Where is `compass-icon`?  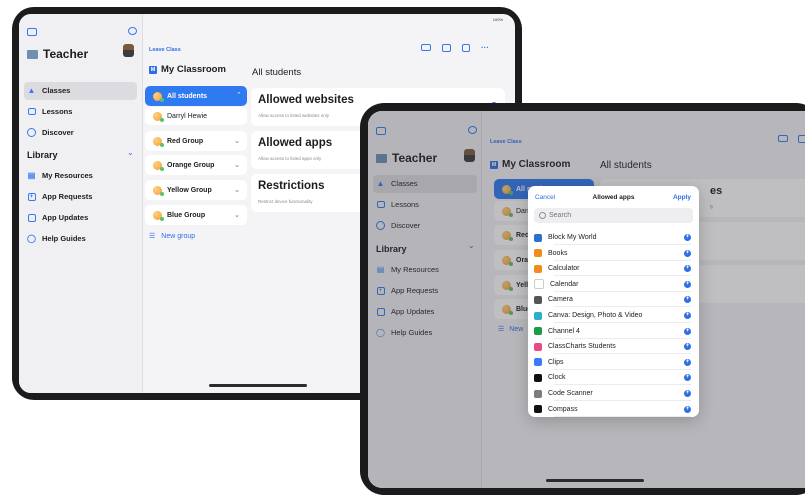
compass-icon is located at coordinates (31, 132).